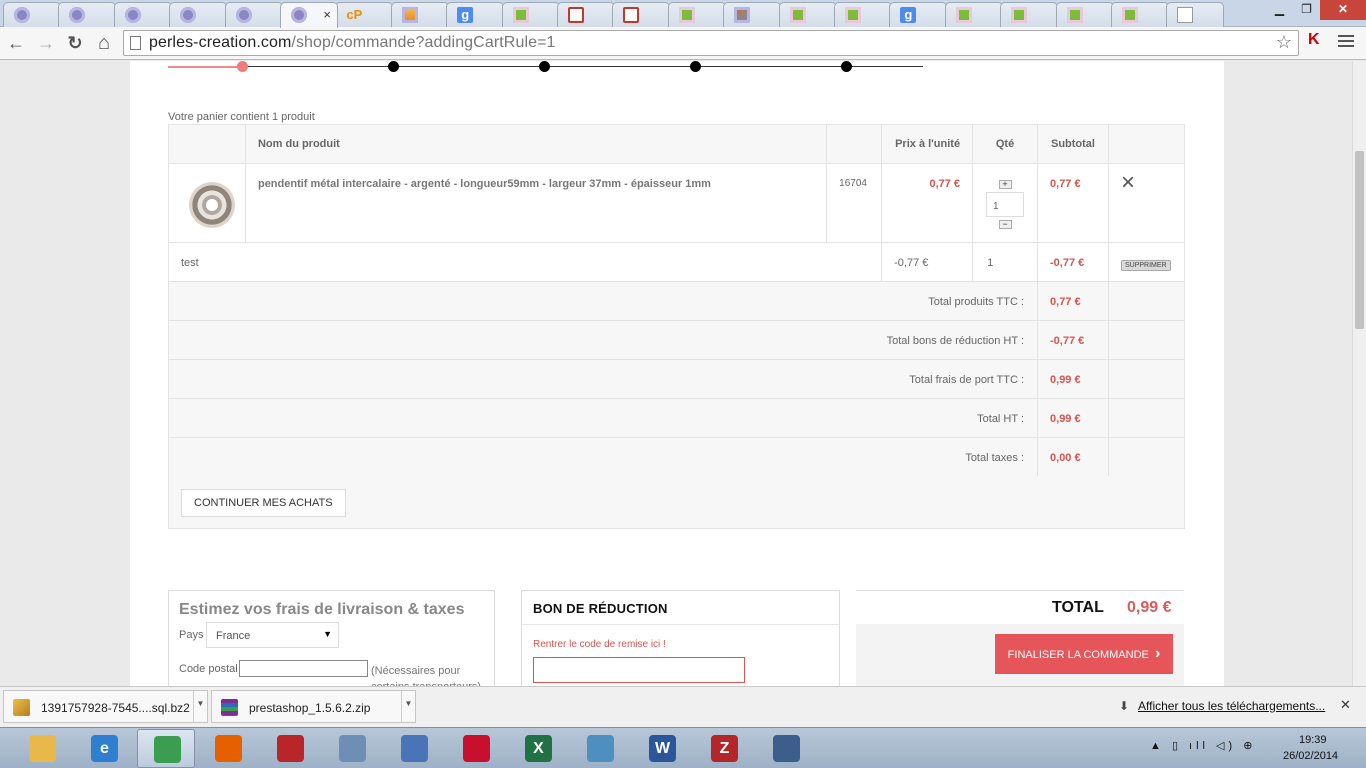 The height and width of the screenshot is (768, 1366). I want to click on qty-input: 1, so click(1005, 204).